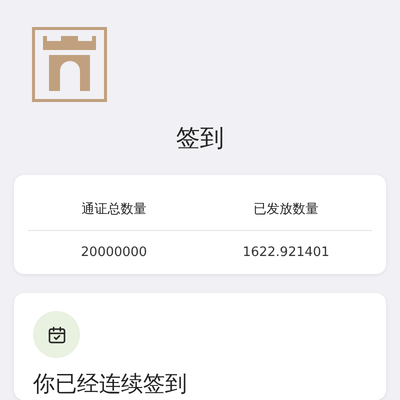  I want to click on column-header: 通证总数量, so click(114, 209).